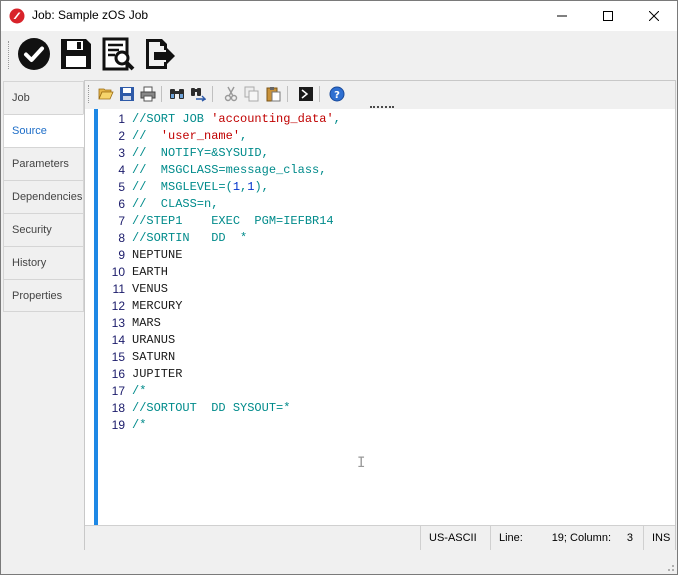  What do you see at coordinates (118, 391) in the screenshot?
I see `line-number: 17` at bounding box center [118, 391].